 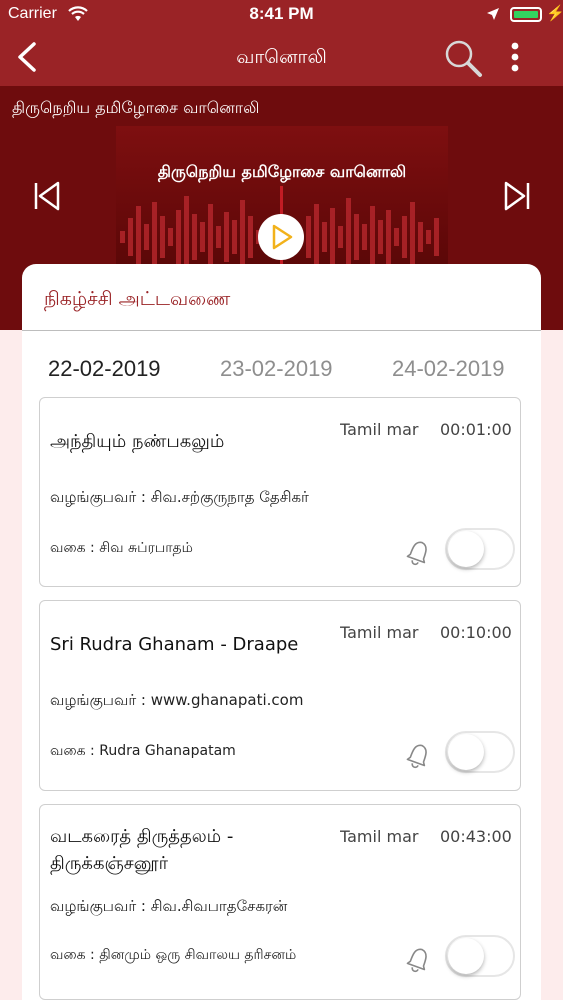 What do you see at coordinates (137, 441) in the screenshot?
I see `program-title: அந்தியும் நண்பகலும்` at bounding box center [137, 441].